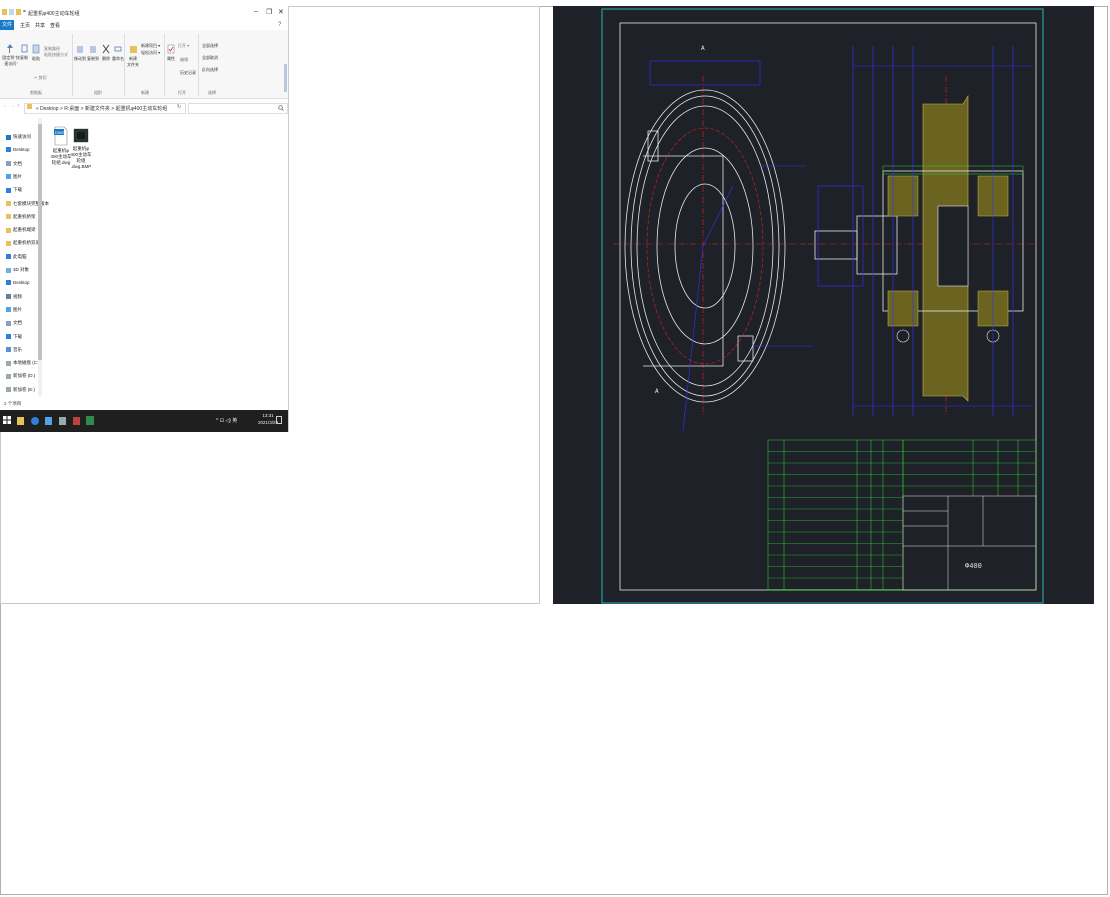 This screenshot has width=1110, height=897. What do you see at coordinates (106, 53) in the screenshot?
I see `delete-button: 删除` at bounding box center [106, 53].